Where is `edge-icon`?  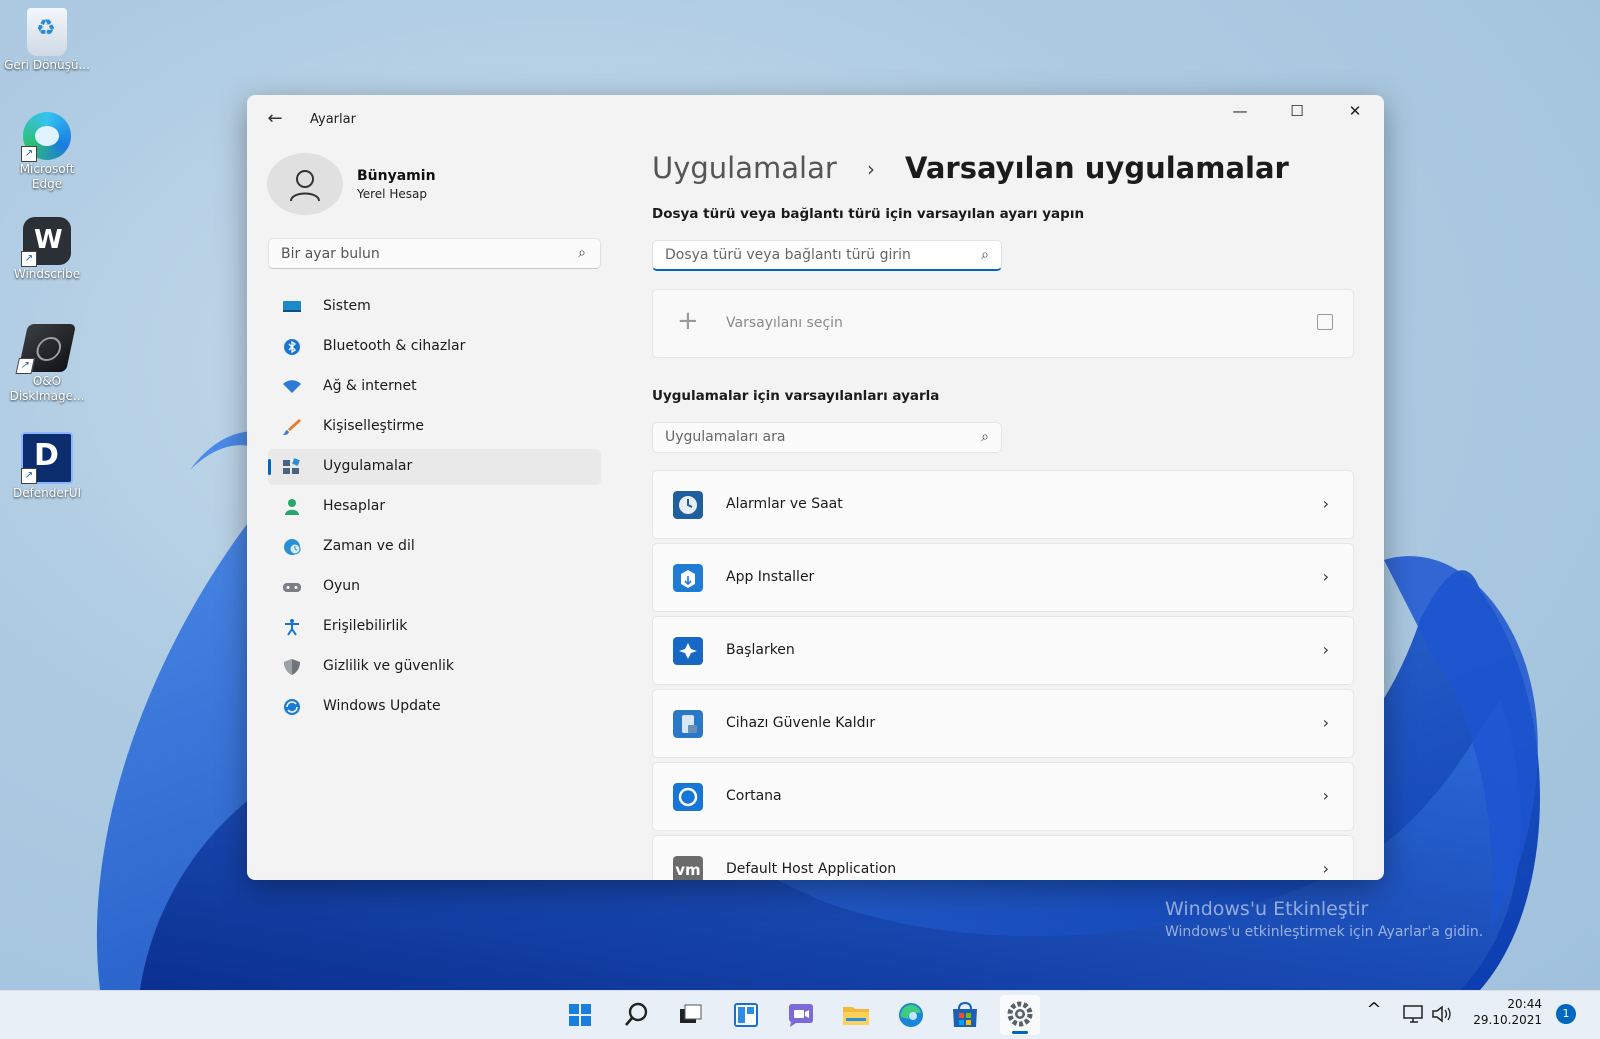
edge-icon is located at coordinates (911, 1015).